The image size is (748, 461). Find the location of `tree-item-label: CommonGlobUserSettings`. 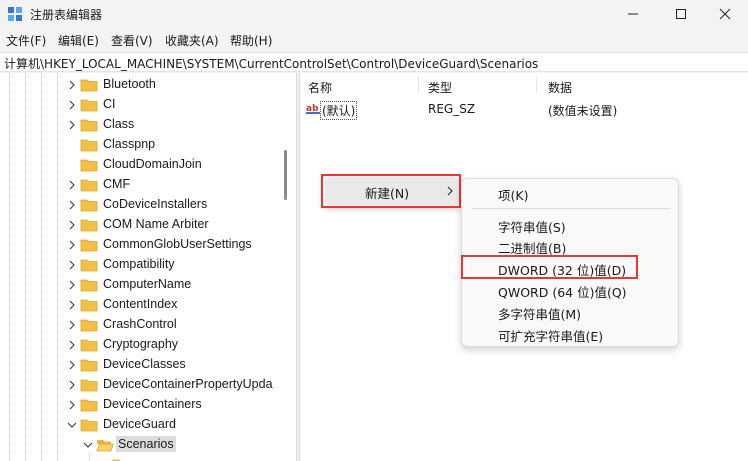

tree-item-label: CommonGlobUserSettings is located at coordinates (177, 244).